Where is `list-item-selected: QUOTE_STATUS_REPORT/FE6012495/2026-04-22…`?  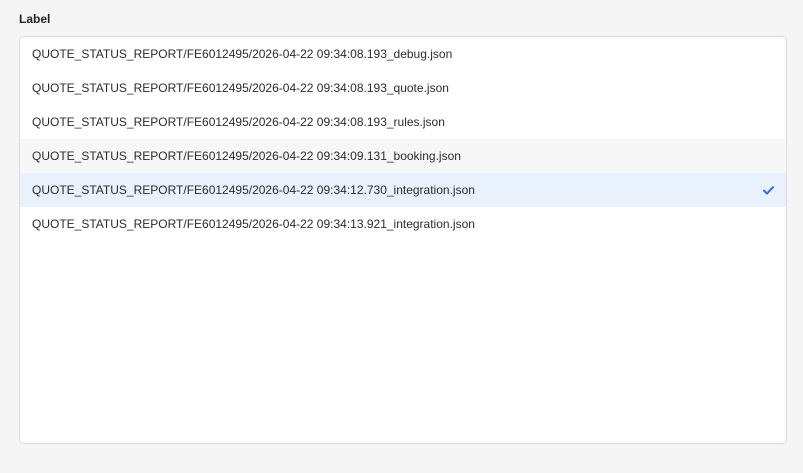 list-item-selected: QUOTE_STATUS_REPORT/FE6012495/2026-04-22… is located at coordinates (403, 190).